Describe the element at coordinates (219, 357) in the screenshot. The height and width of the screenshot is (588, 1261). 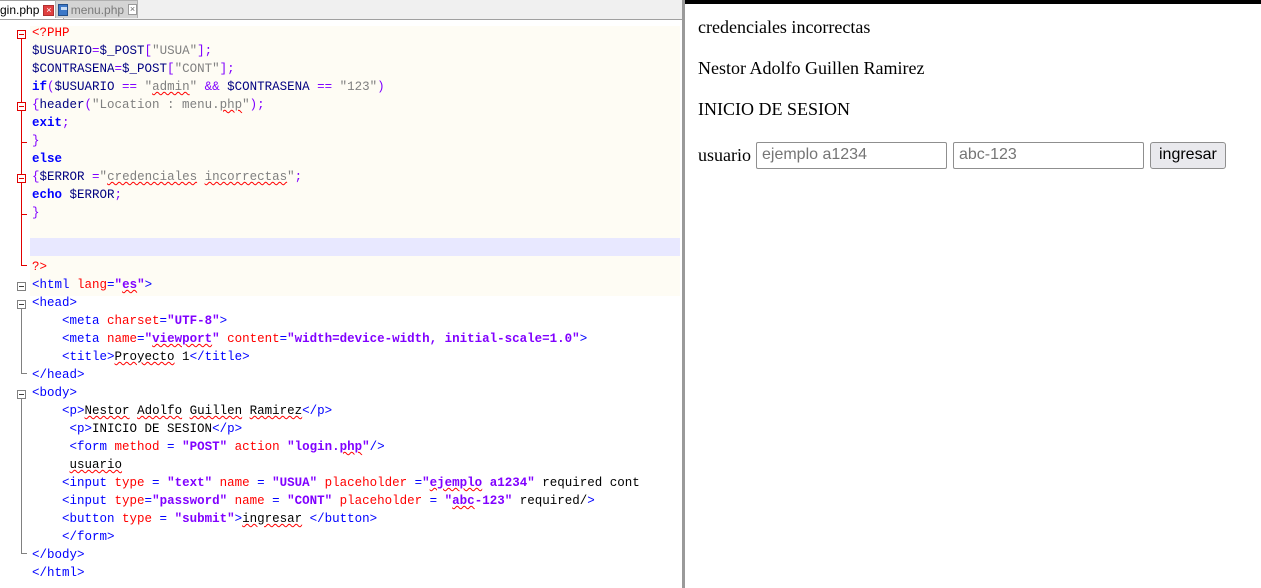
I see `code-token: </title>` at that location.